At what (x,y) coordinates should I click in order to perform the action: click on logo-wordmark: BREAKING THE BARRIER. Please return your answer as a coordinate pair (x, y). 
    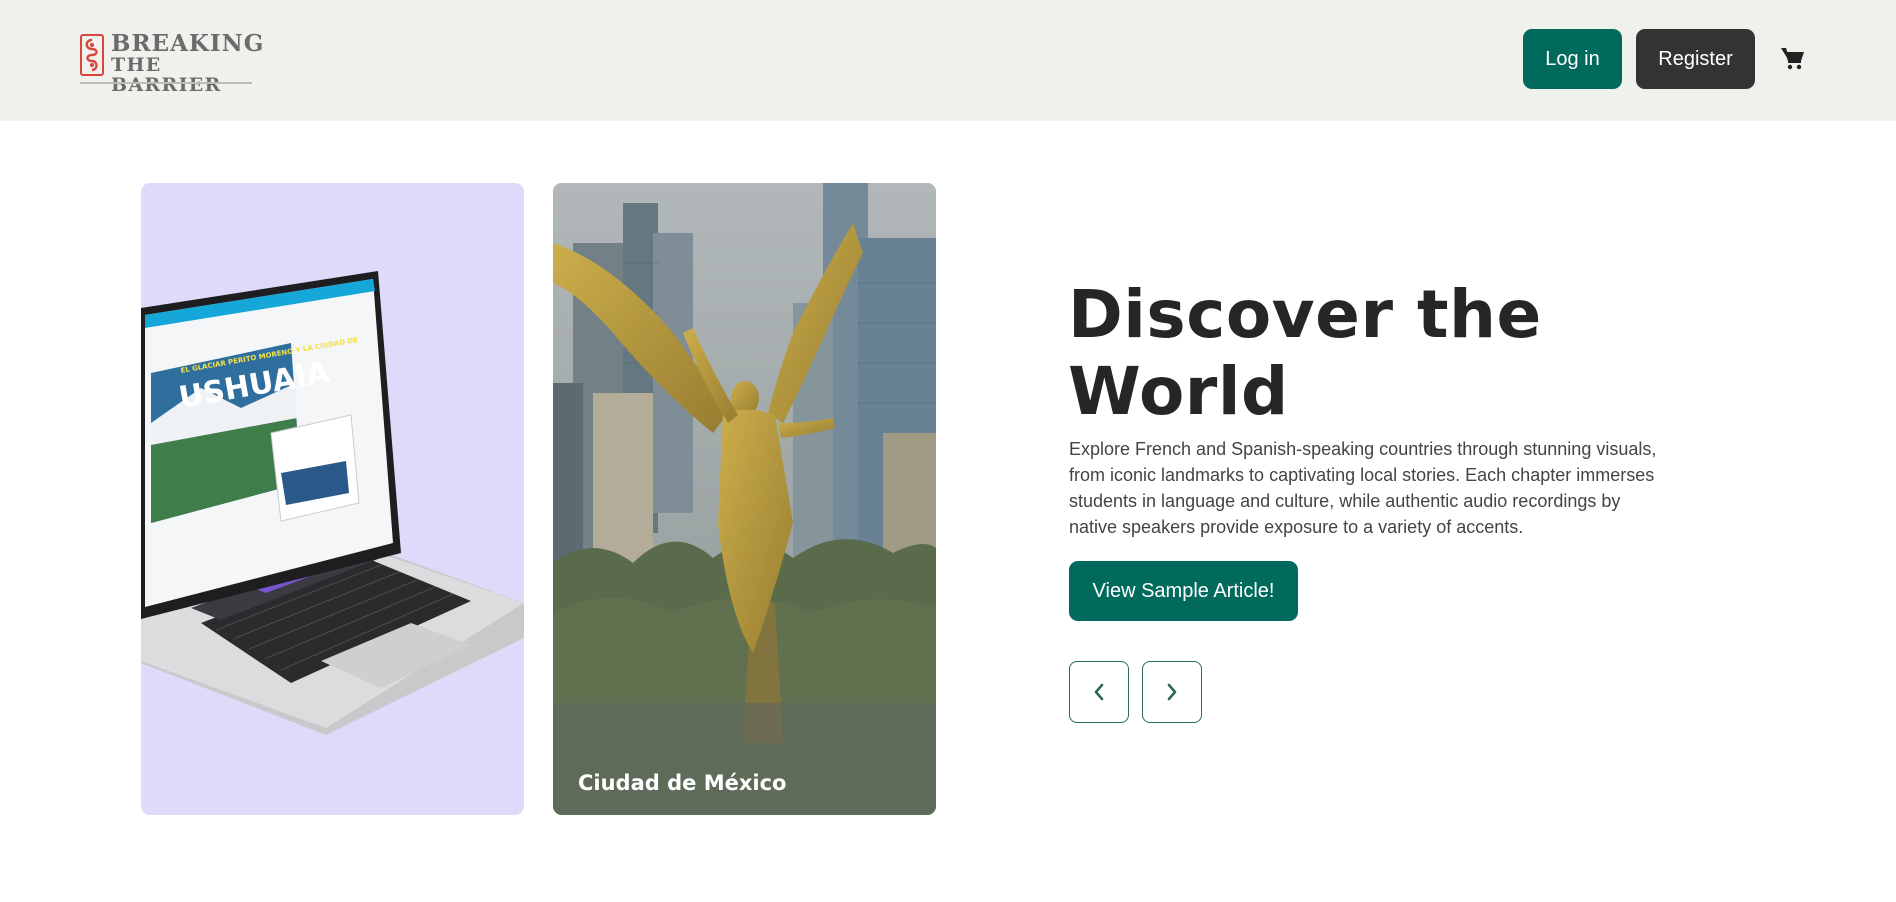
    Looking at the image, I should click on (187, 63).